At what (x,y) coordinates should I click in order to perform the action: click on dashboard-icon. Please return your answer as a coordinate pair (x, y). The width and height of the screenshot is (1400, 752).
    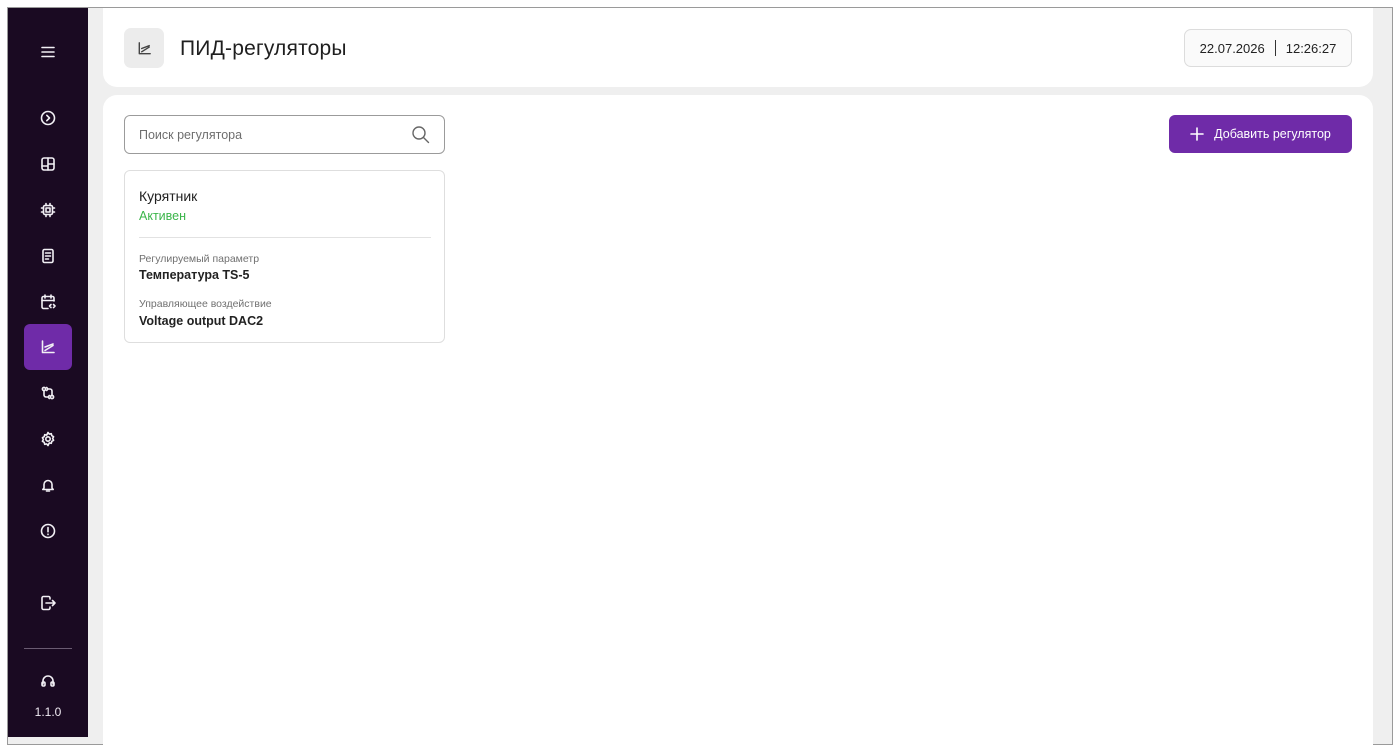
    Looking at the image, I should click on (48, 164).